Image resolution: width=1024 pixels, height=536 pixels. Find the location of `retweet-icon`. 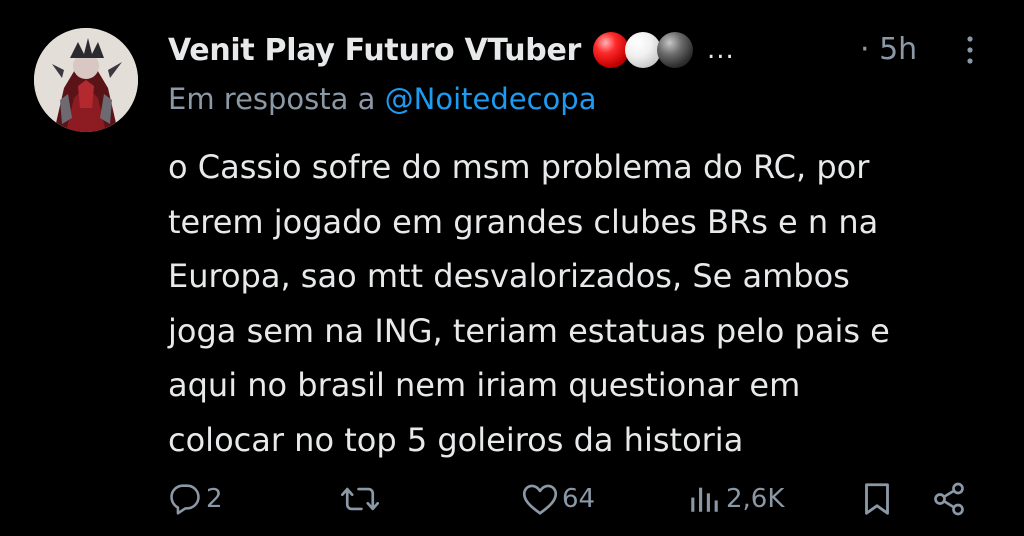

retweet-icon is located at coordinates (360, 499).